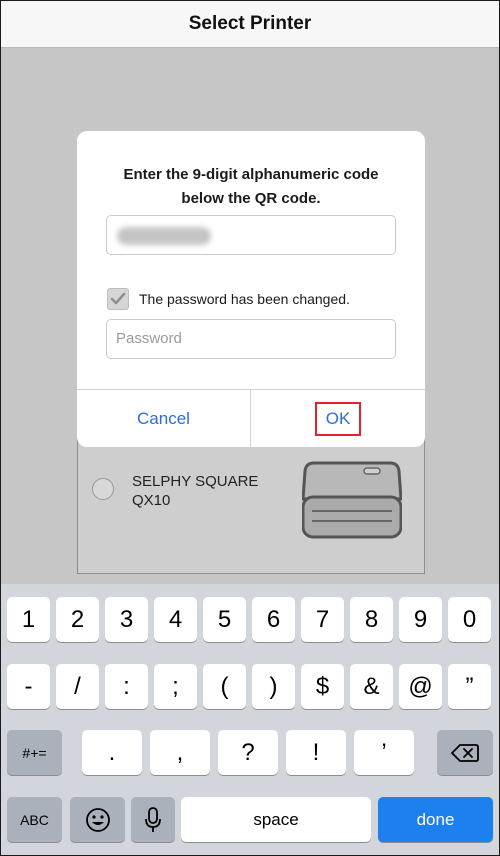  I want to click on key-slash: /, so click(77, 686).